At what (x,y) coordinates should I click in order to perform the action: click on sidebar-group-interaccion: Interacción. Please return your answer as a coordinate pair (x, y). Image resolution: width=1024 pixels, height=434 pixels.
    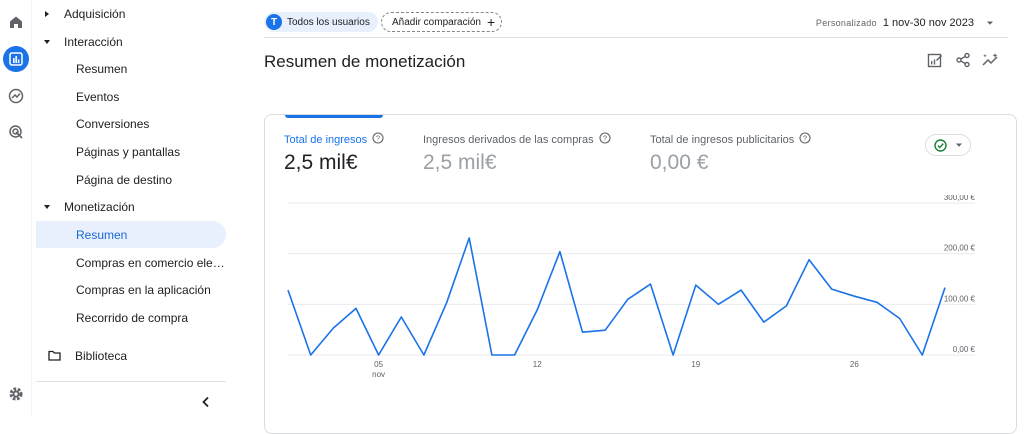
    Looking at the image, I should click on (131, 41).